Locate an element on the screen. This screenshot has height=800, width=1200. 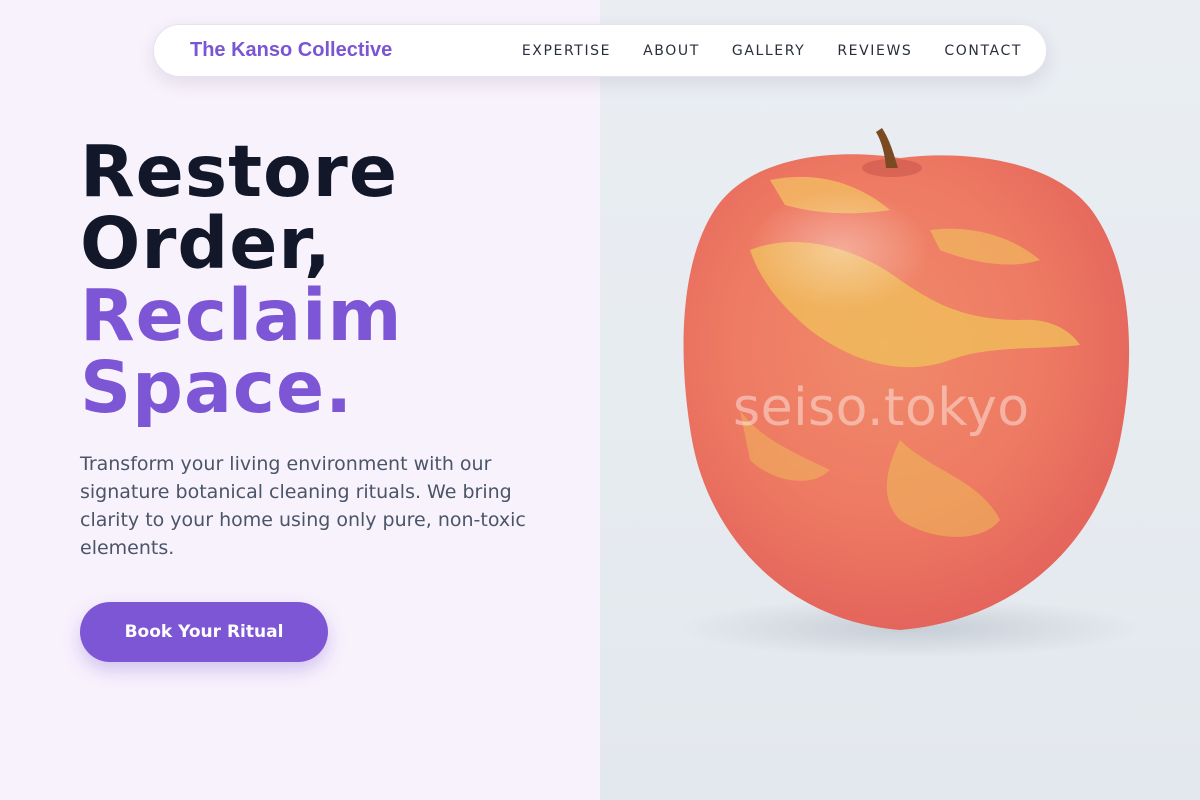
book-ritual-button: Book Your Ritual is located at coordinates (204, 632).